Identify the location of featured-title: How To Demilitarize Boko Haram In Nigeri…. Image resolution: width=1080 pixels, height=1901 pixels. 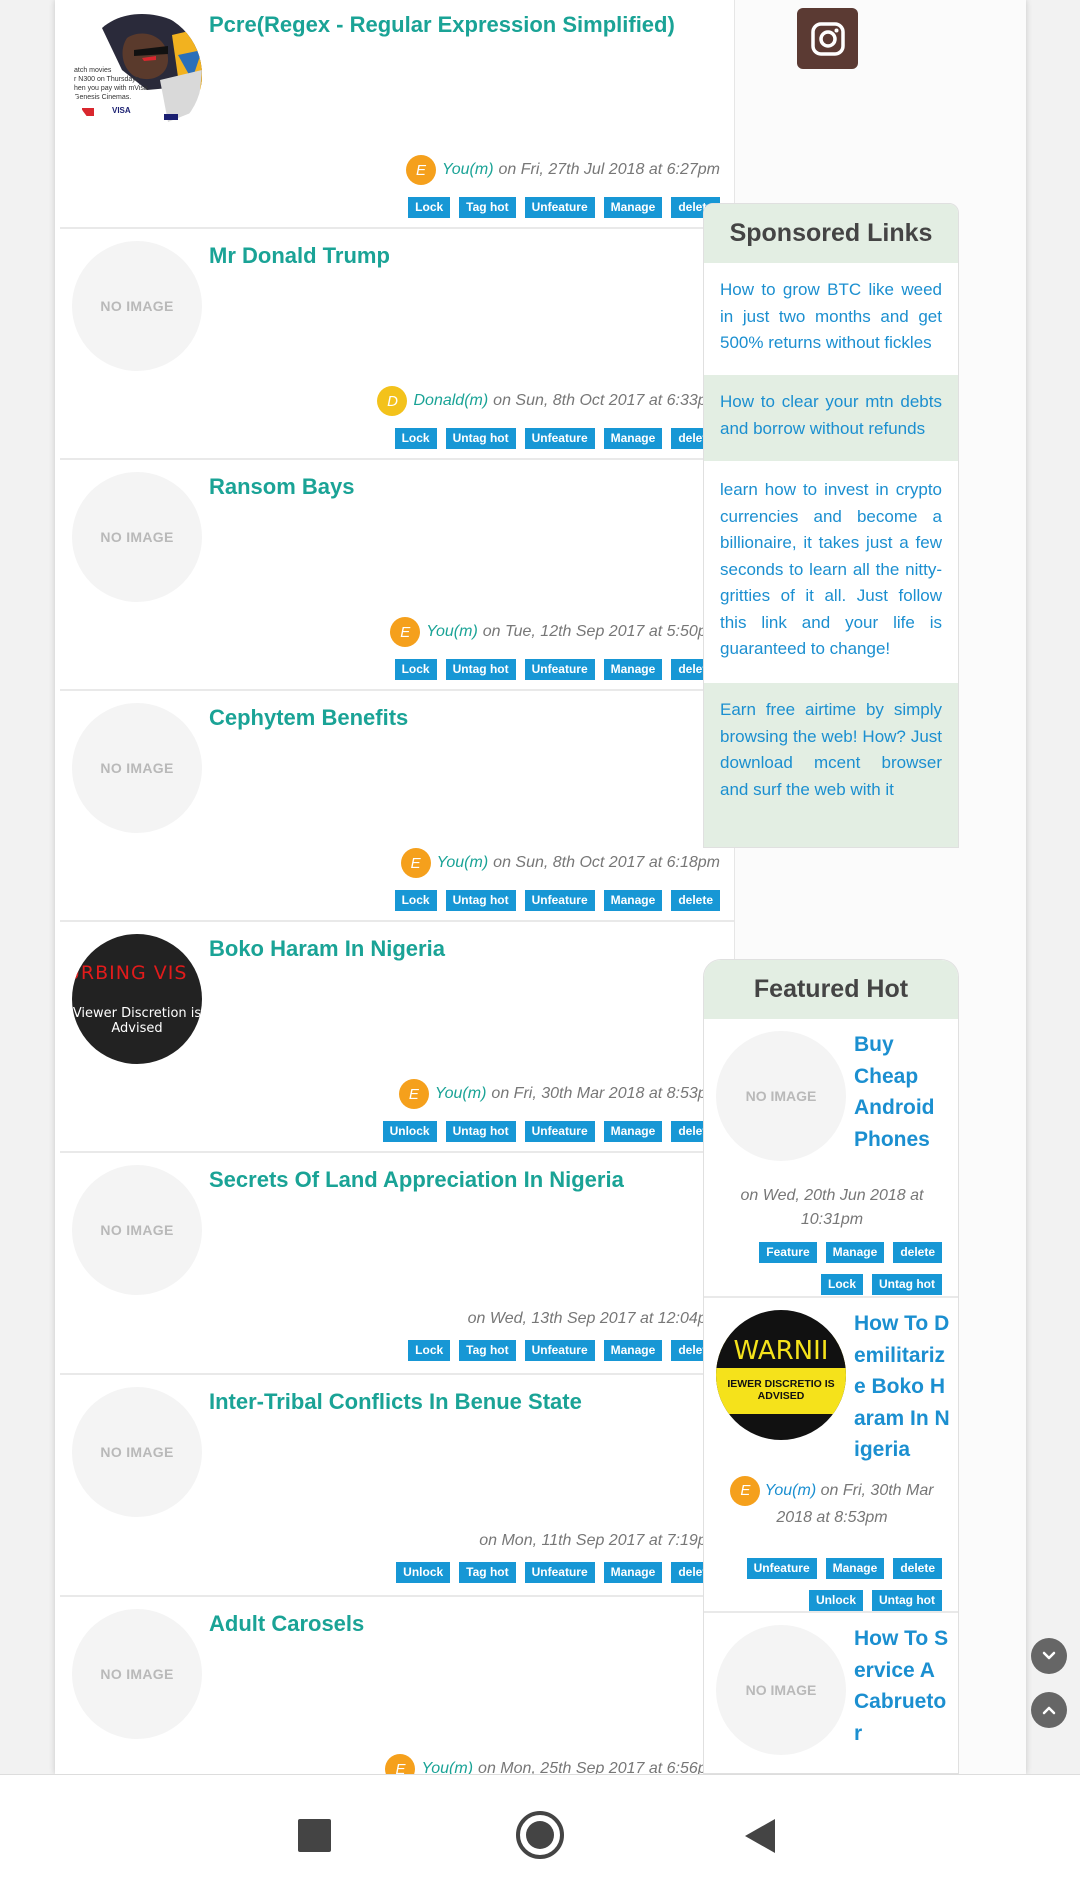
(904, 1387).